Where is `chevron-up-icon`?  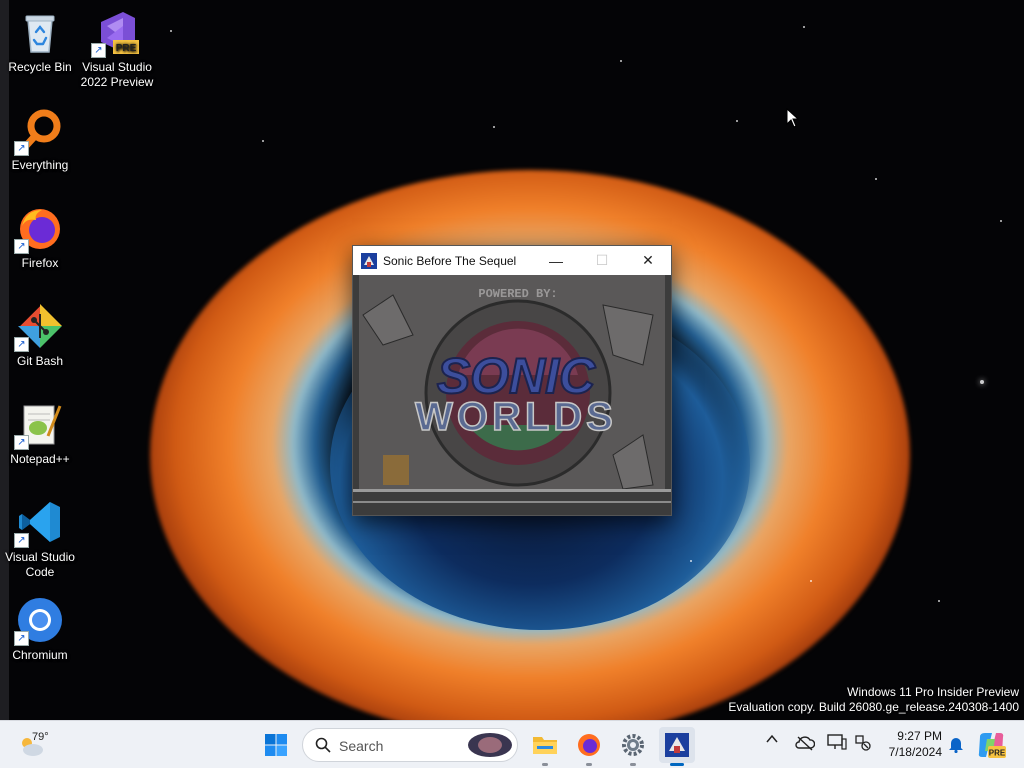 chevron-up-icon is located at coordinates (772, 739).